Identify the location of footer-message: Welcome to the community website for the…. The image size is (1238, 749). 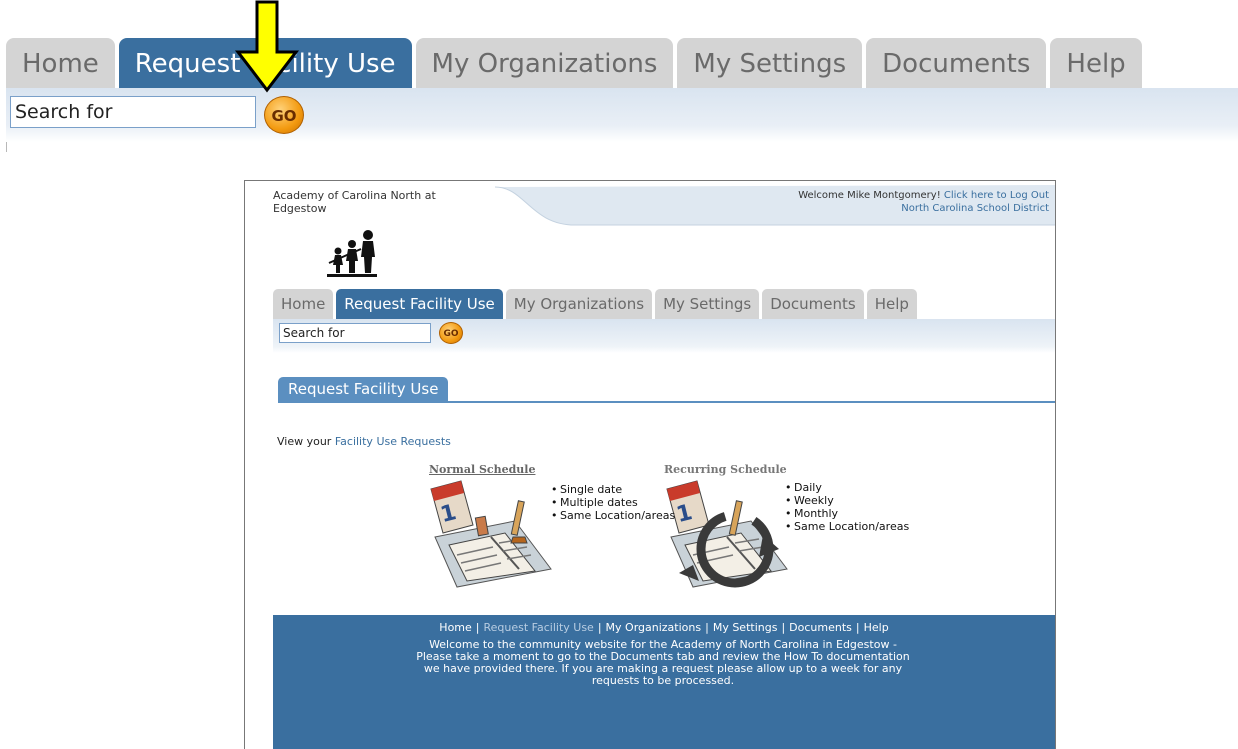
(663, 662).